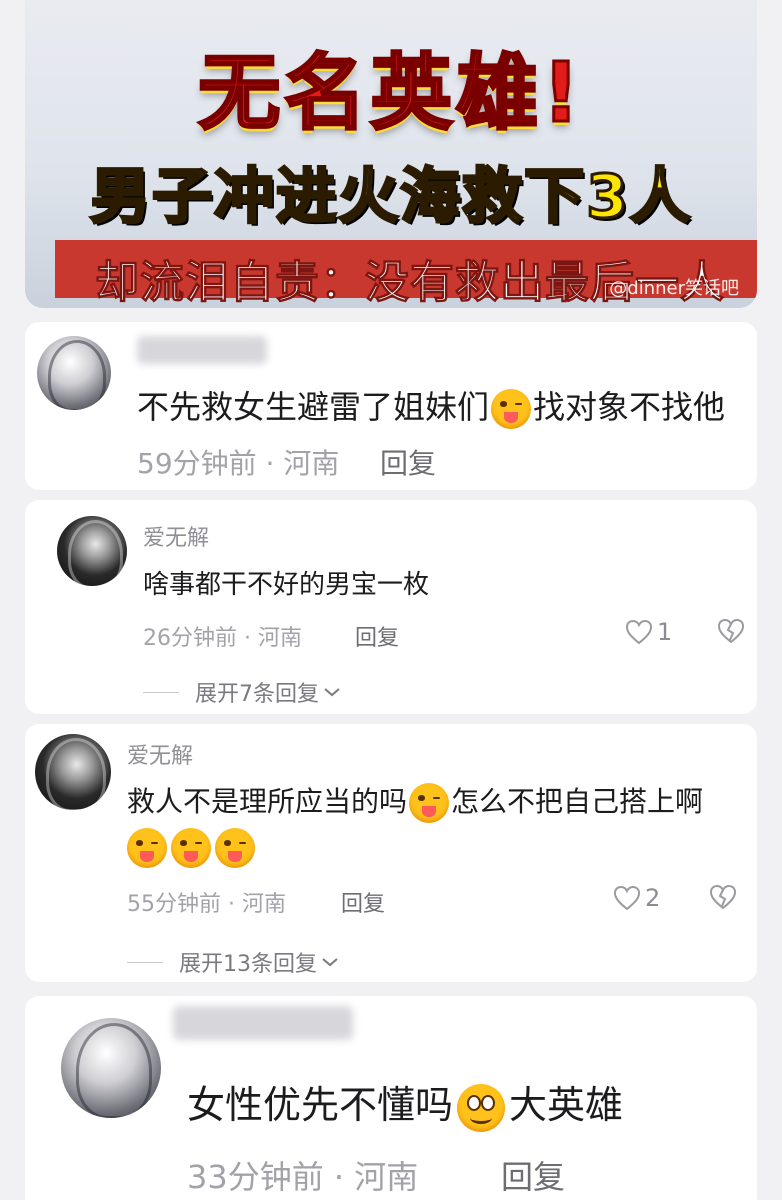  I want to click on expand-label: 展开7条回复, so click(257, 694).